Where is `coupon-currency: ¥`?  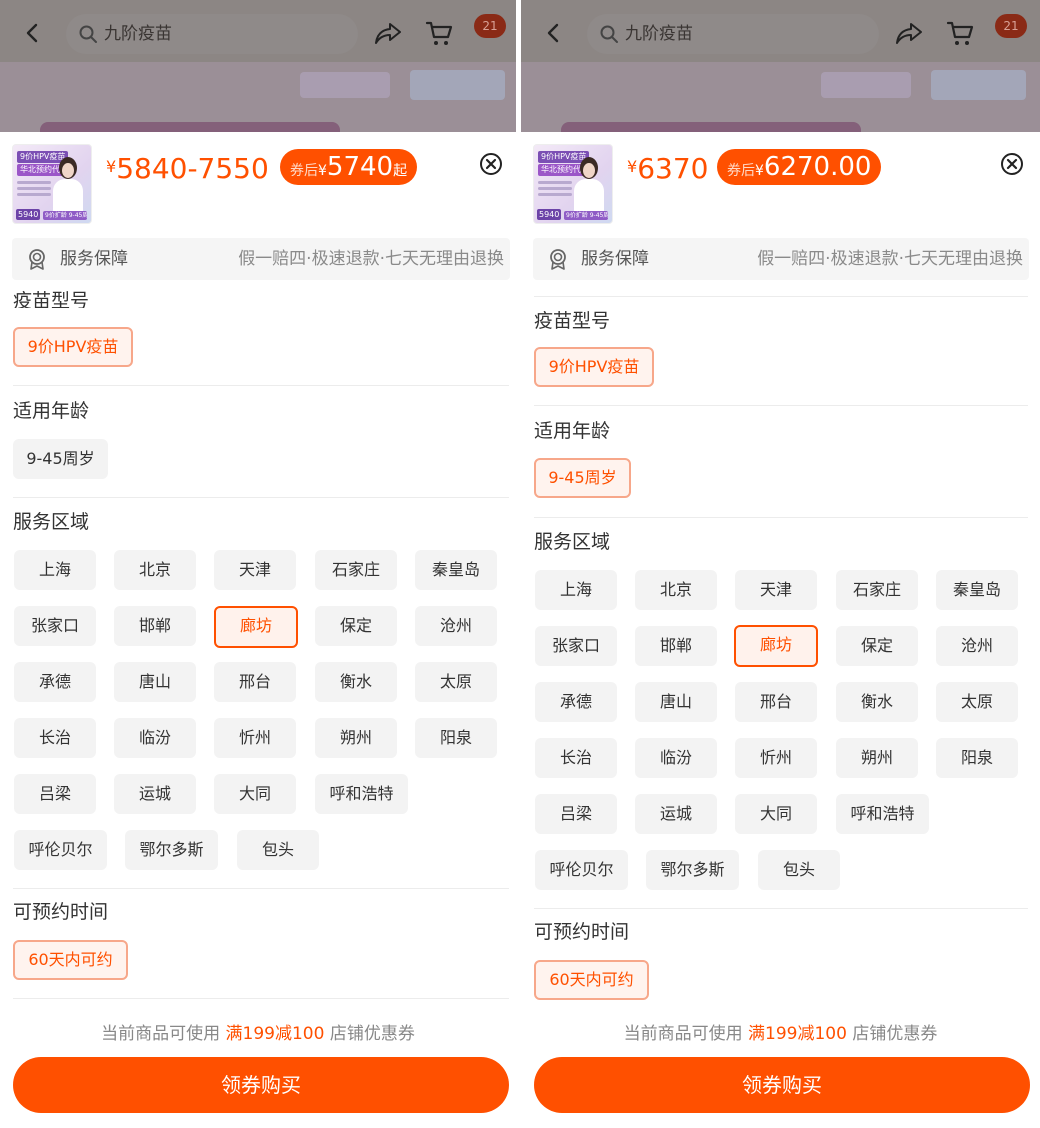
coupon-currency: ¥ is located at coordinates (759, 171).